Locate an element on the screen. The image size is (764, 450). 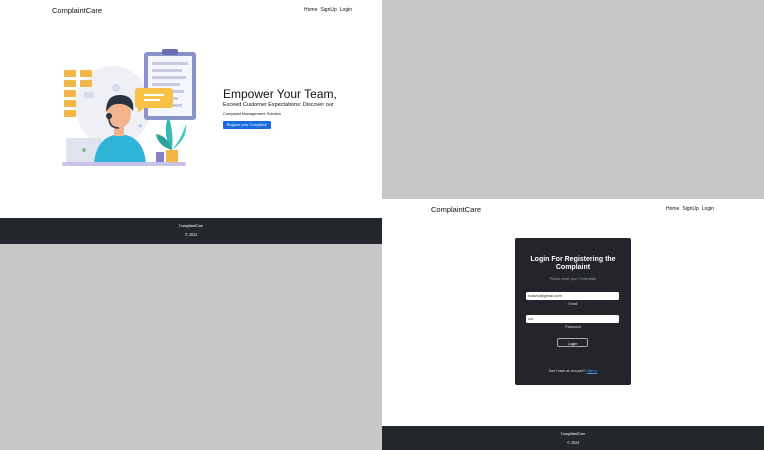
password-label: Password is located at coordinates (573, 327).